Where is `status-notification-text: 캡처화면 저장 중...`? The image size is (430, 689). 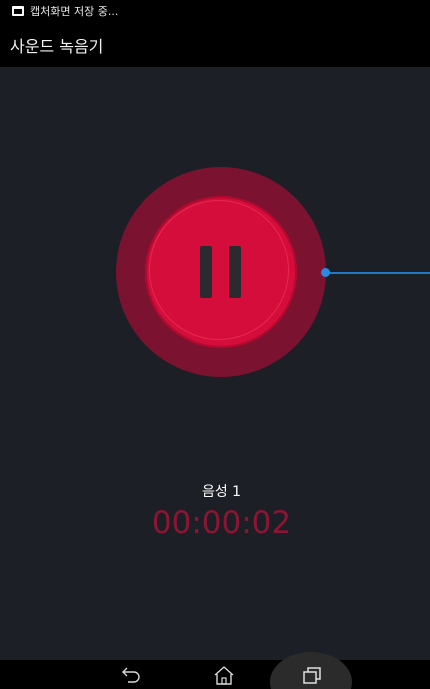
status-notification-text: 캡처화면 저장 중... is located at coordinates (74, 11).